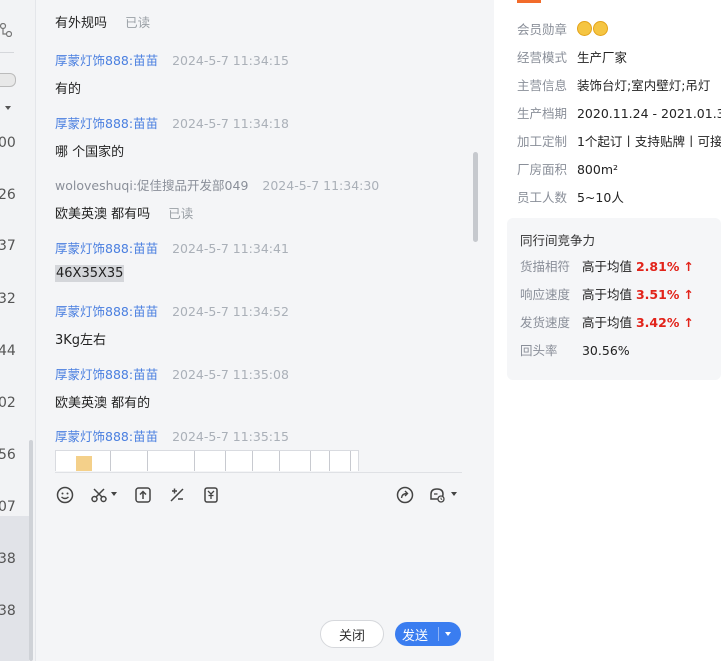 The image size is (721, 661). I want to click on input-toolbar, so click(258, 493).